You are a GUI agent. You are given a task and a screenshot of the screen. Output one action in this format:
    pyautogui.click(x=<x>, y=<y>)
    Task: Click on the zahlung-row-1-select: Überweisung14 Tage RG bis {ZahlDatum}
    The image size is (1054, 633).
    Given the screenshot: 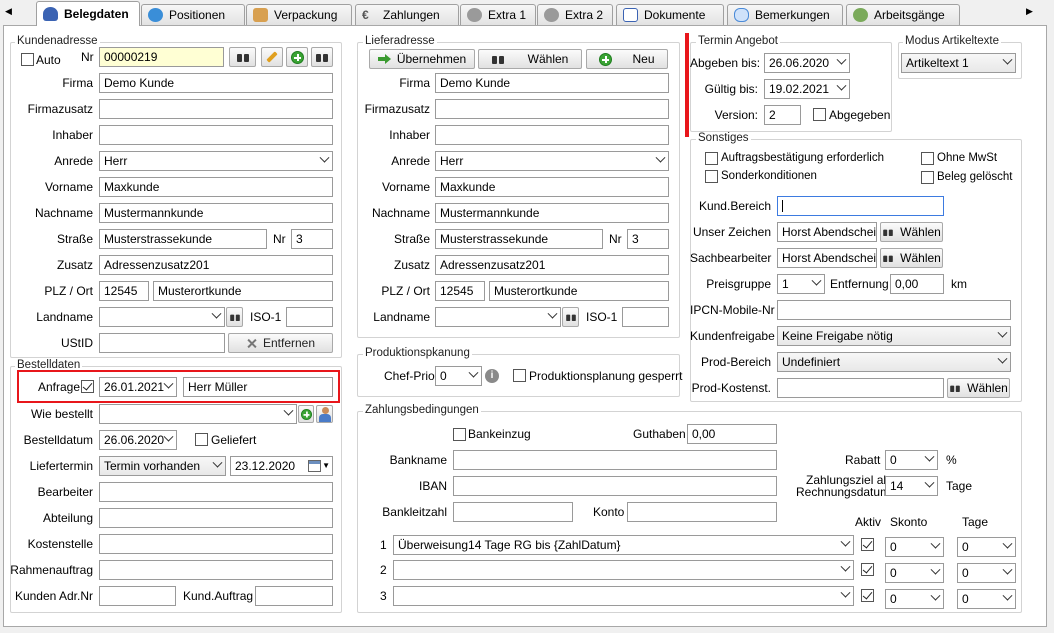 What is the action you would take?
    pyautogui.click(x=623, y=545)
    